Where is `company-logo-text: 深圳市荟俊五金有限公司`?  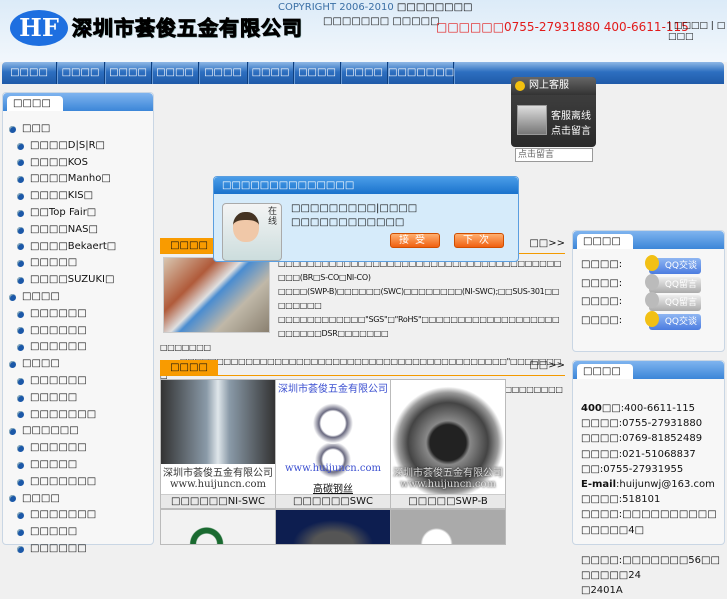
company-logo-text: 深圳市荟俊五金有限公司 is located at coordinates (187, 26).